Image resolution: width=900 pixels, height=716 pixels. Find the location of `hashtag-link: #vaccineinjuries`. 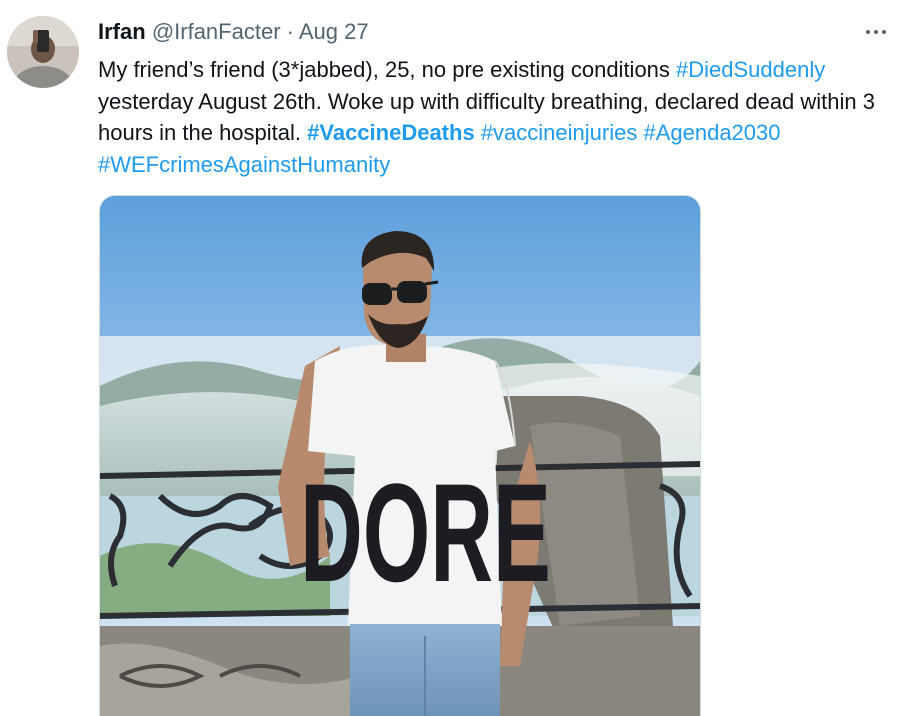

hashtag-link: #vaccineinjuries is located at coordinates (559, 132).